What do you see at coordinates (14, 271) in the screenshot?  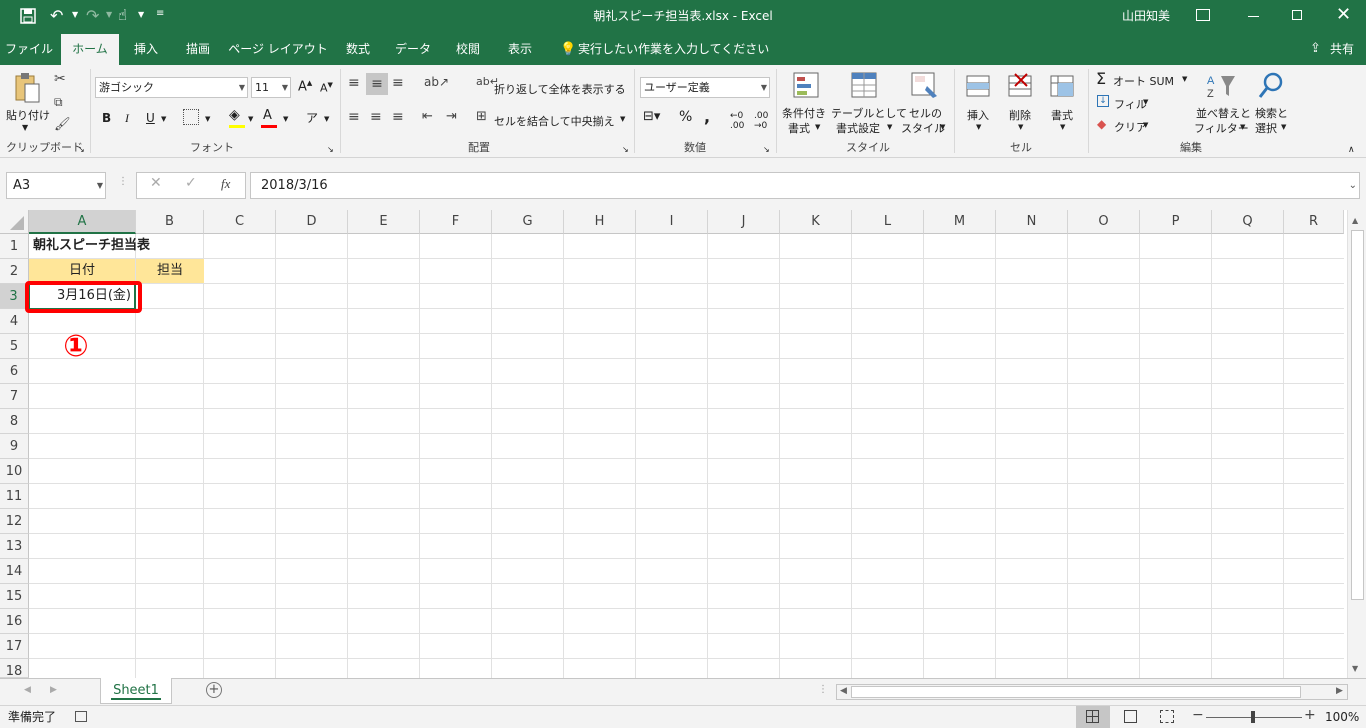 I see `row-header-2: 2` at bounding box center [14, 271].